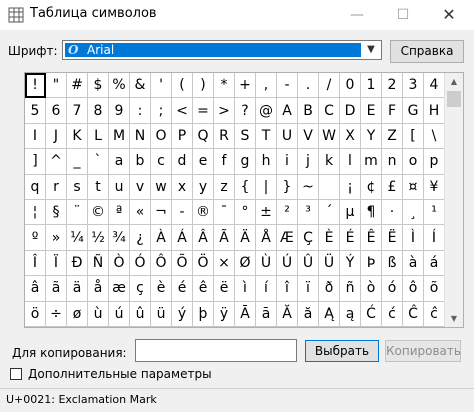  I want to click on character-cell: ~, so click(308, 187).